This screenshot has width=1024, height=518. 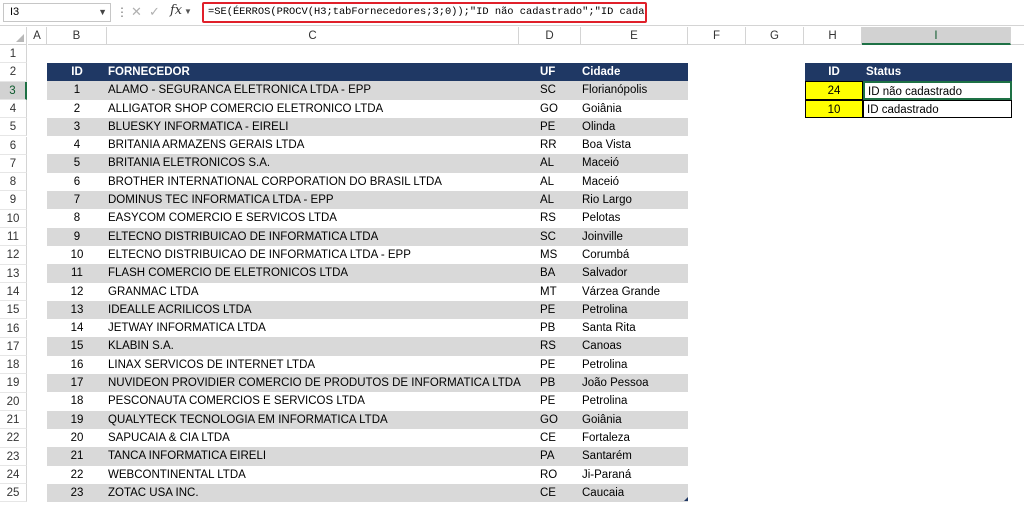 What do you see at coordinates (13, 493) in the screenshot?
I see `row-header-25: 25` at bounding box center [13, 493].